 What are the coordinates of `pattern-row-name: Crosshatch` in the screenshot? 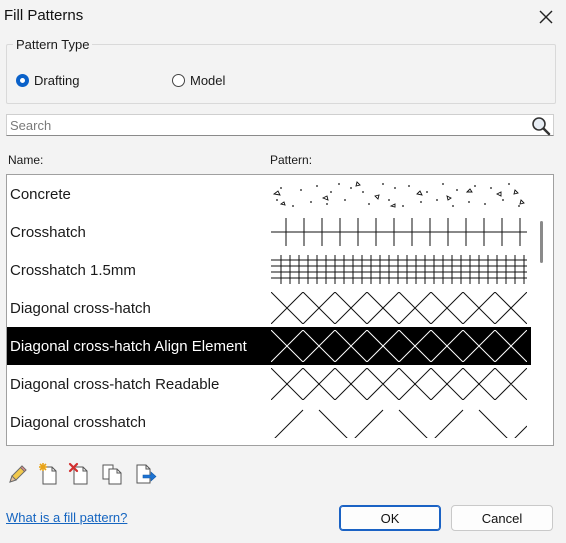 It's located at (48, 232).